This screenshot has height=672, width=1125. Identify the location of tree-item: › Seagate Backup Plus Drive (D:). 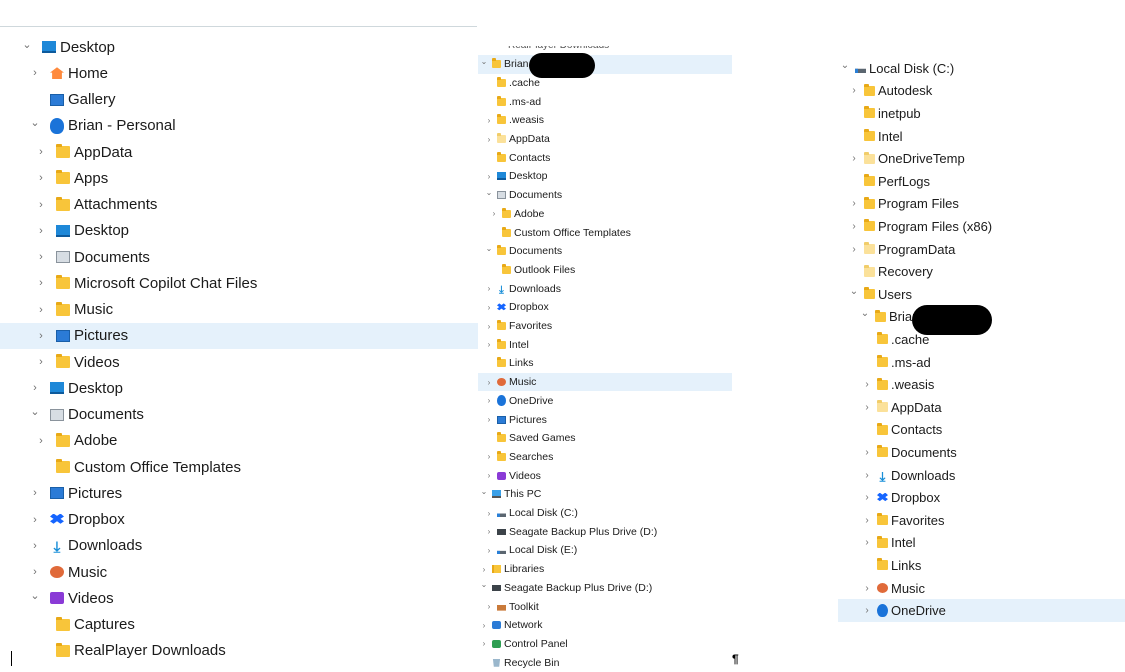
(605, 532).